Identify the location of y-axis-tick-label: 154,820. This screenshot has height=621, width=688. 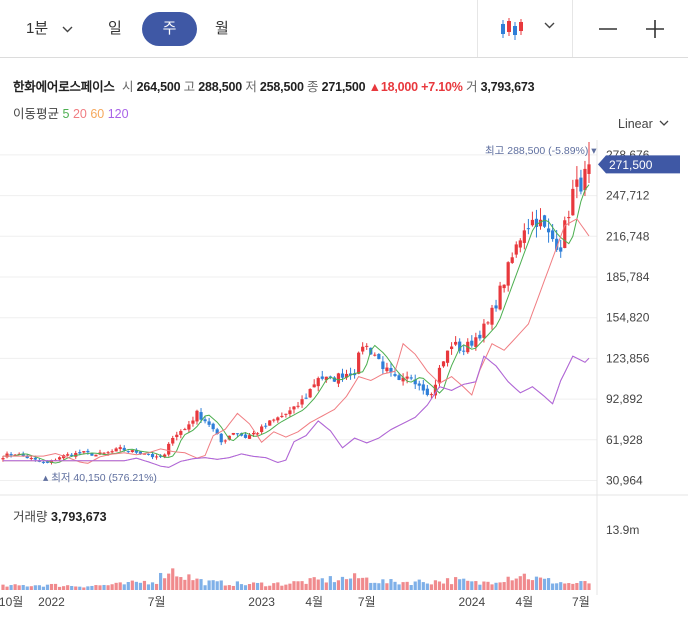
(628, 318).